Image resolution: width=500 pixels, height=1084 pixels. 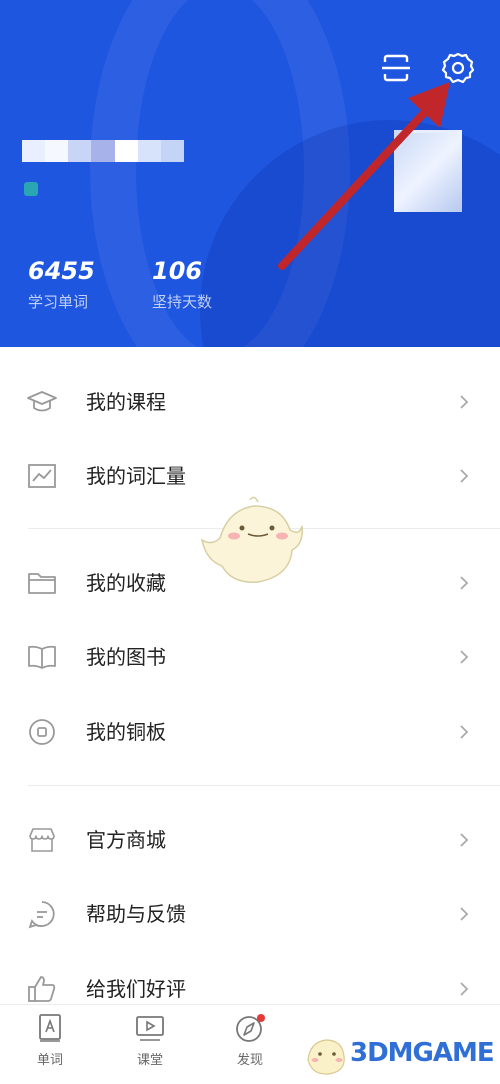 I want to click on menu-item-coins: 我的铜板, so click(x=250, y=732).